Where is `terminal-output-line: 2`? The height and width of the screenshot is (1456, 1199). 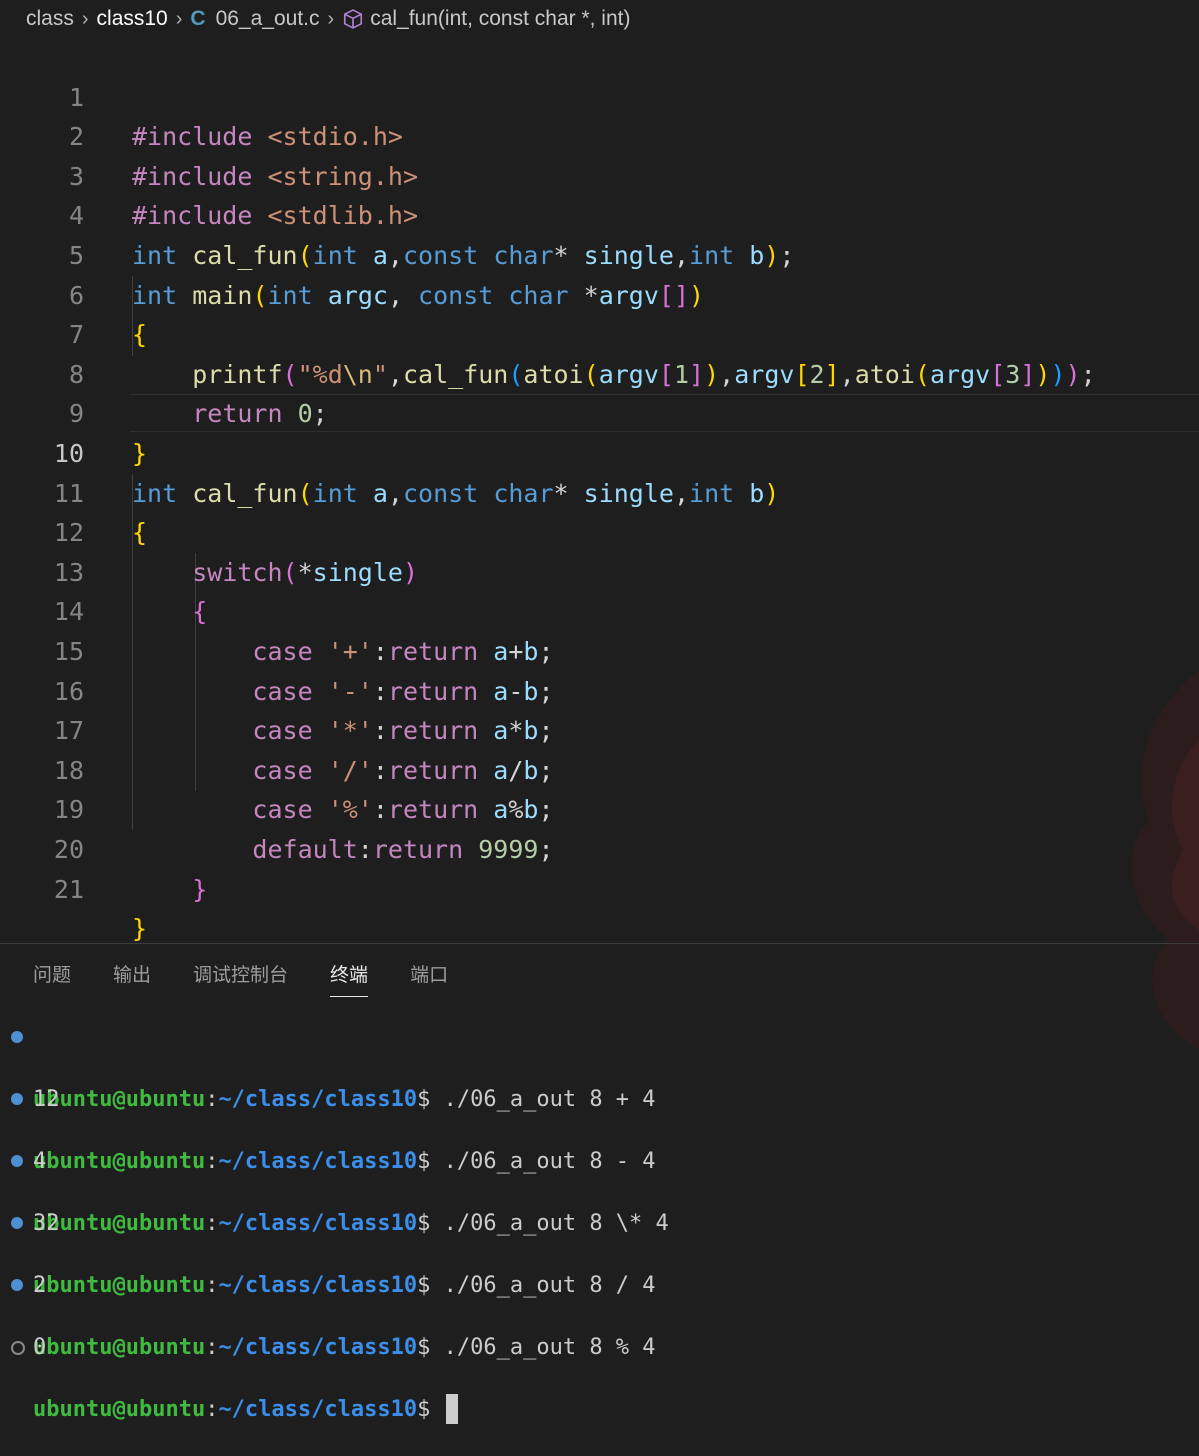
terminal-output-line: 2 is located at coordinates (40, 1285).